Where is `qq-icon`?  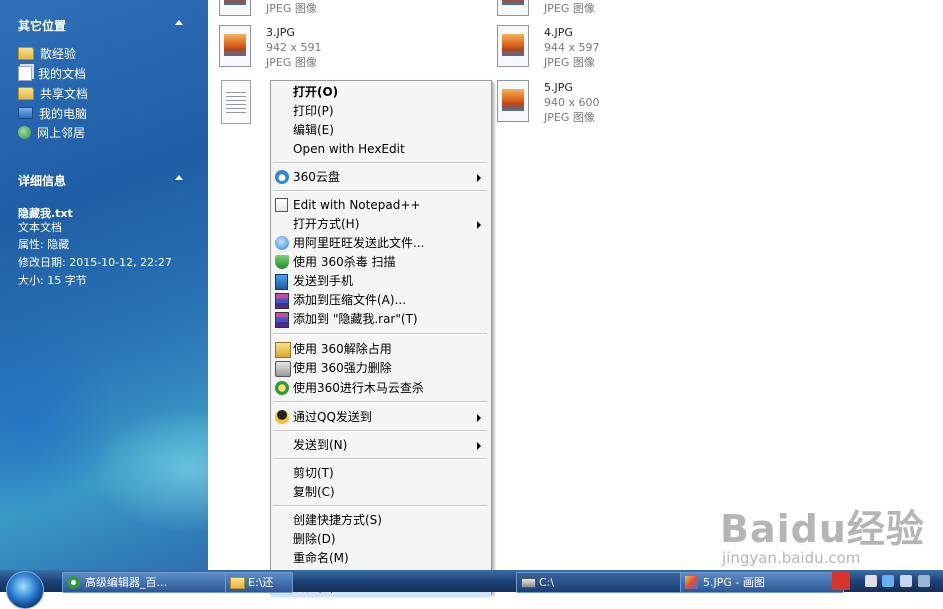
qq-icon is located at coordinates (282, 417).